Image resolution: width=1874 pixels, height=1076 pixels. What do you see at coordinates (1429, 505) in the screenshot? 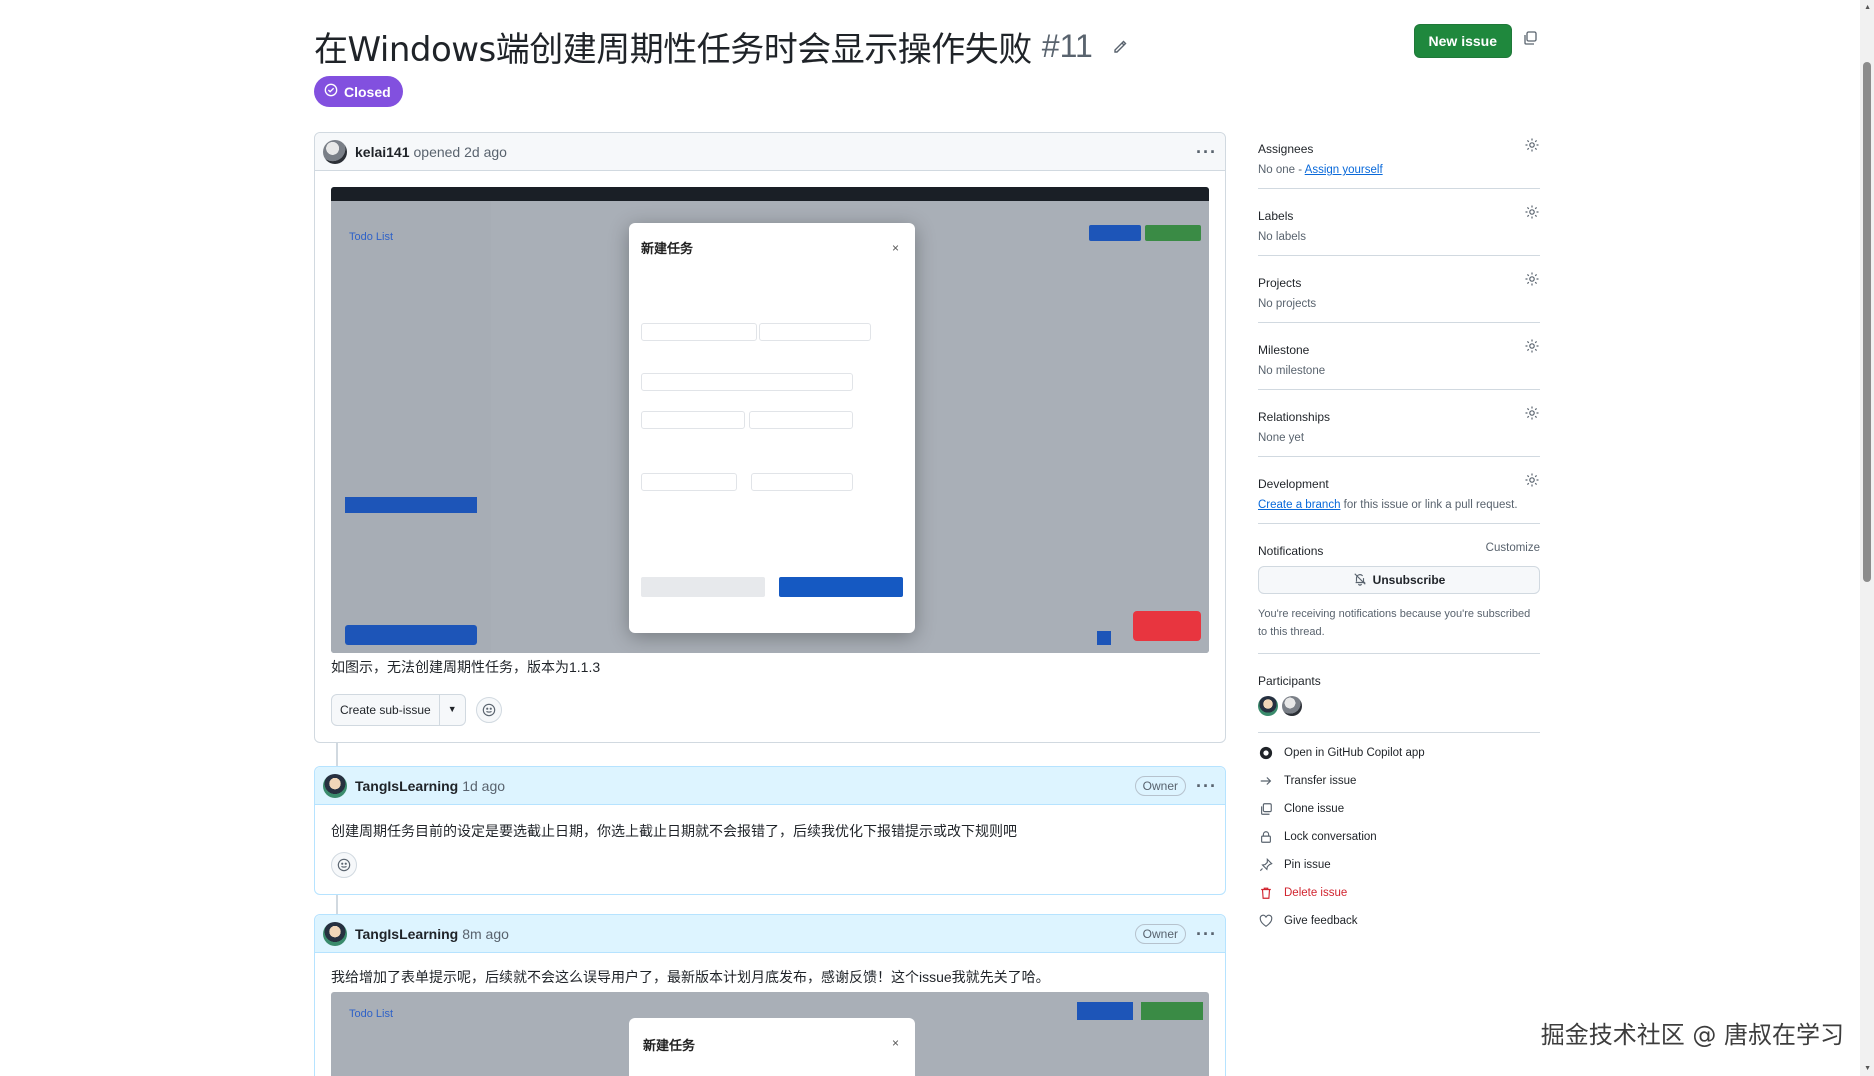
I see `development-value: for this issue or link a pull request.` at bounding box center [1429, 505].